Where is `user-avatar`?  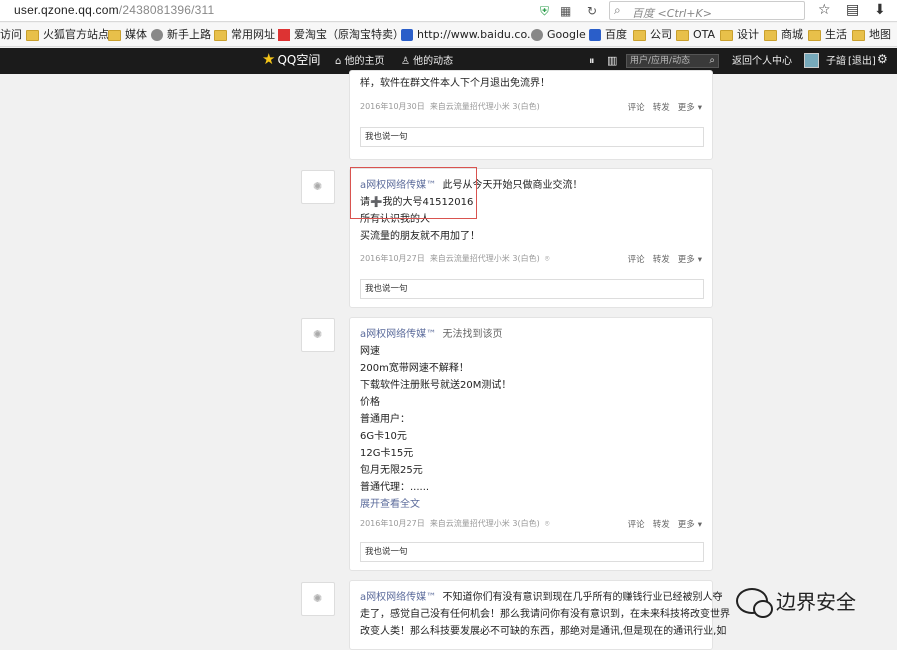 user-avatar is located at coordinates (811, 60).